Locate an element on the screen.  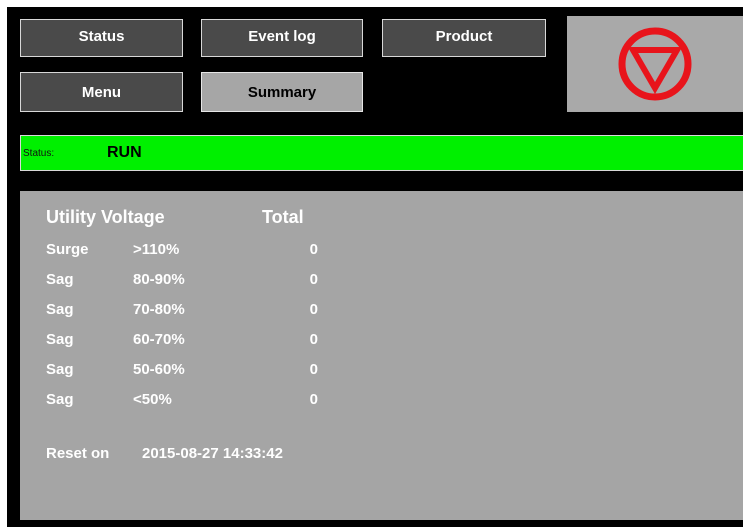
status-label: Status: is located at coordinates (39, 153).